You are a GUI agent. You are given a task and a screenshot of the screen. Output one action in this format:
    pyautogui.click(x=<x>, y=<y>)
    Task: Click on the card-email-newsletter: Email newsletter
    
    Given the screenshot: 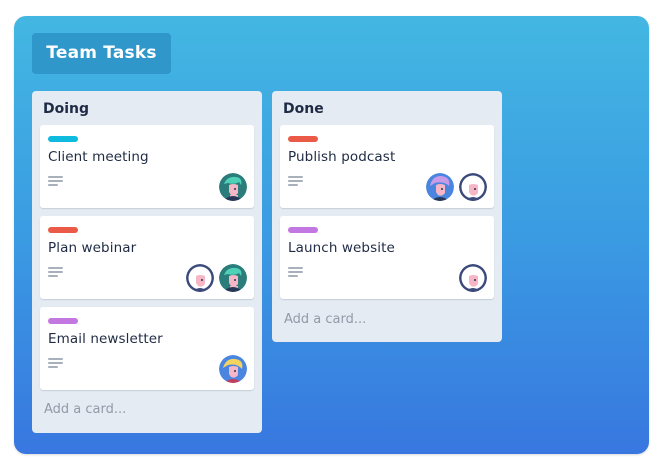 What is the action you would take?
    pyautogui.click(x=147, y=348)
    